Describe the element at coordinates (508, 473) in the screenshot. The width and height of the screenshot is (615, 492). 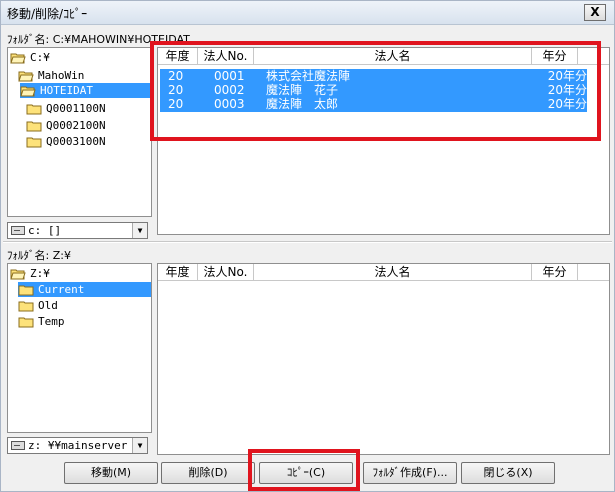
I see `close-button: 閉じる(X)` at that location.